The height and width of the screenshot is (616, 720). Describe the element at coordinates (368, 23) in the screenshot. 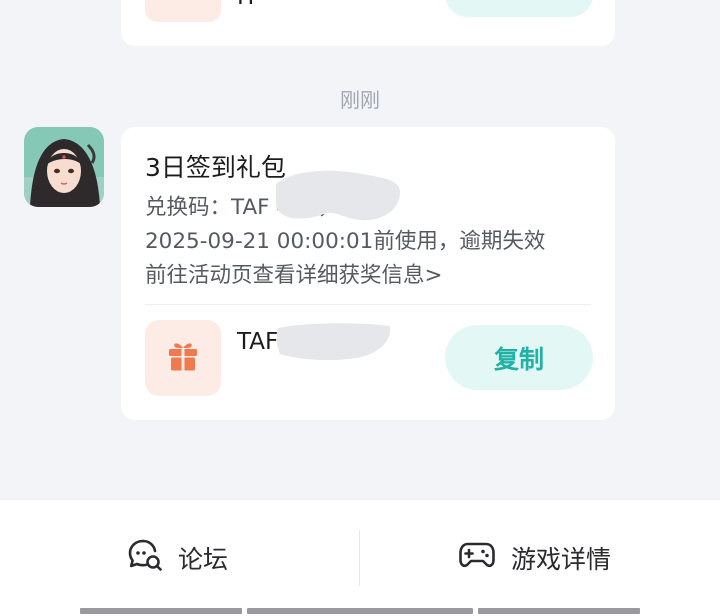

I see `previous-message-card: H` at that location.